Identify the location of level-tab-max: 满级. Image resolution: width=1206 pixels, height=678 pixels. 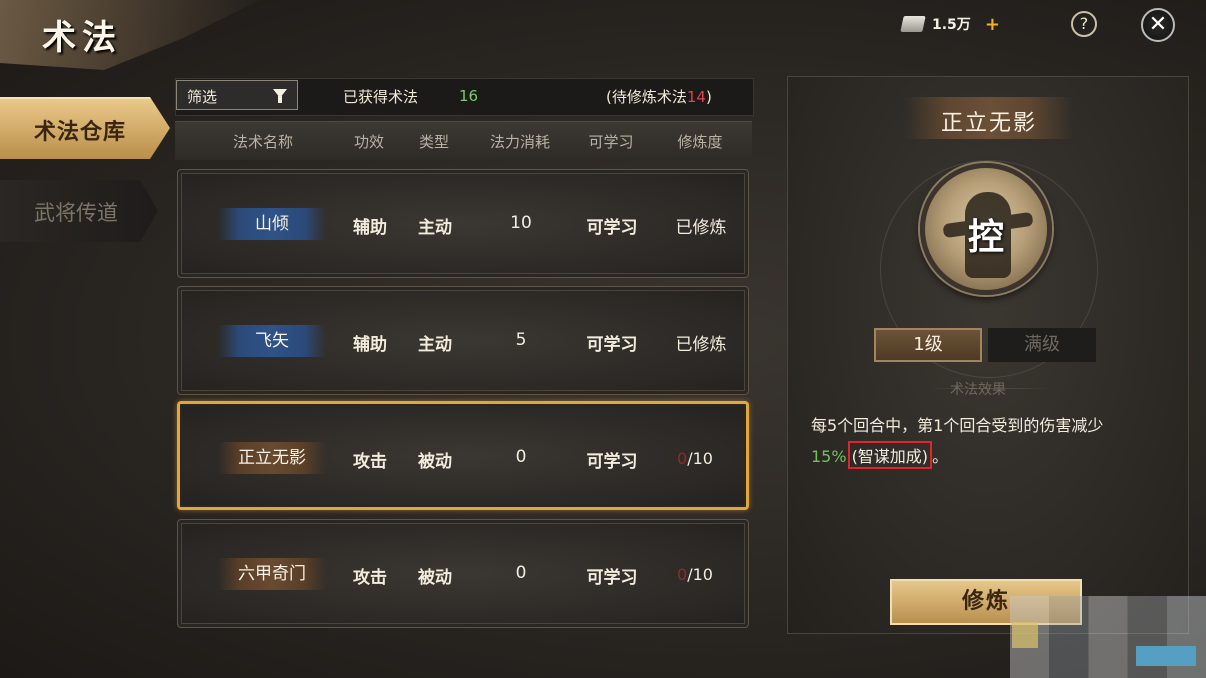
(1042, 345).